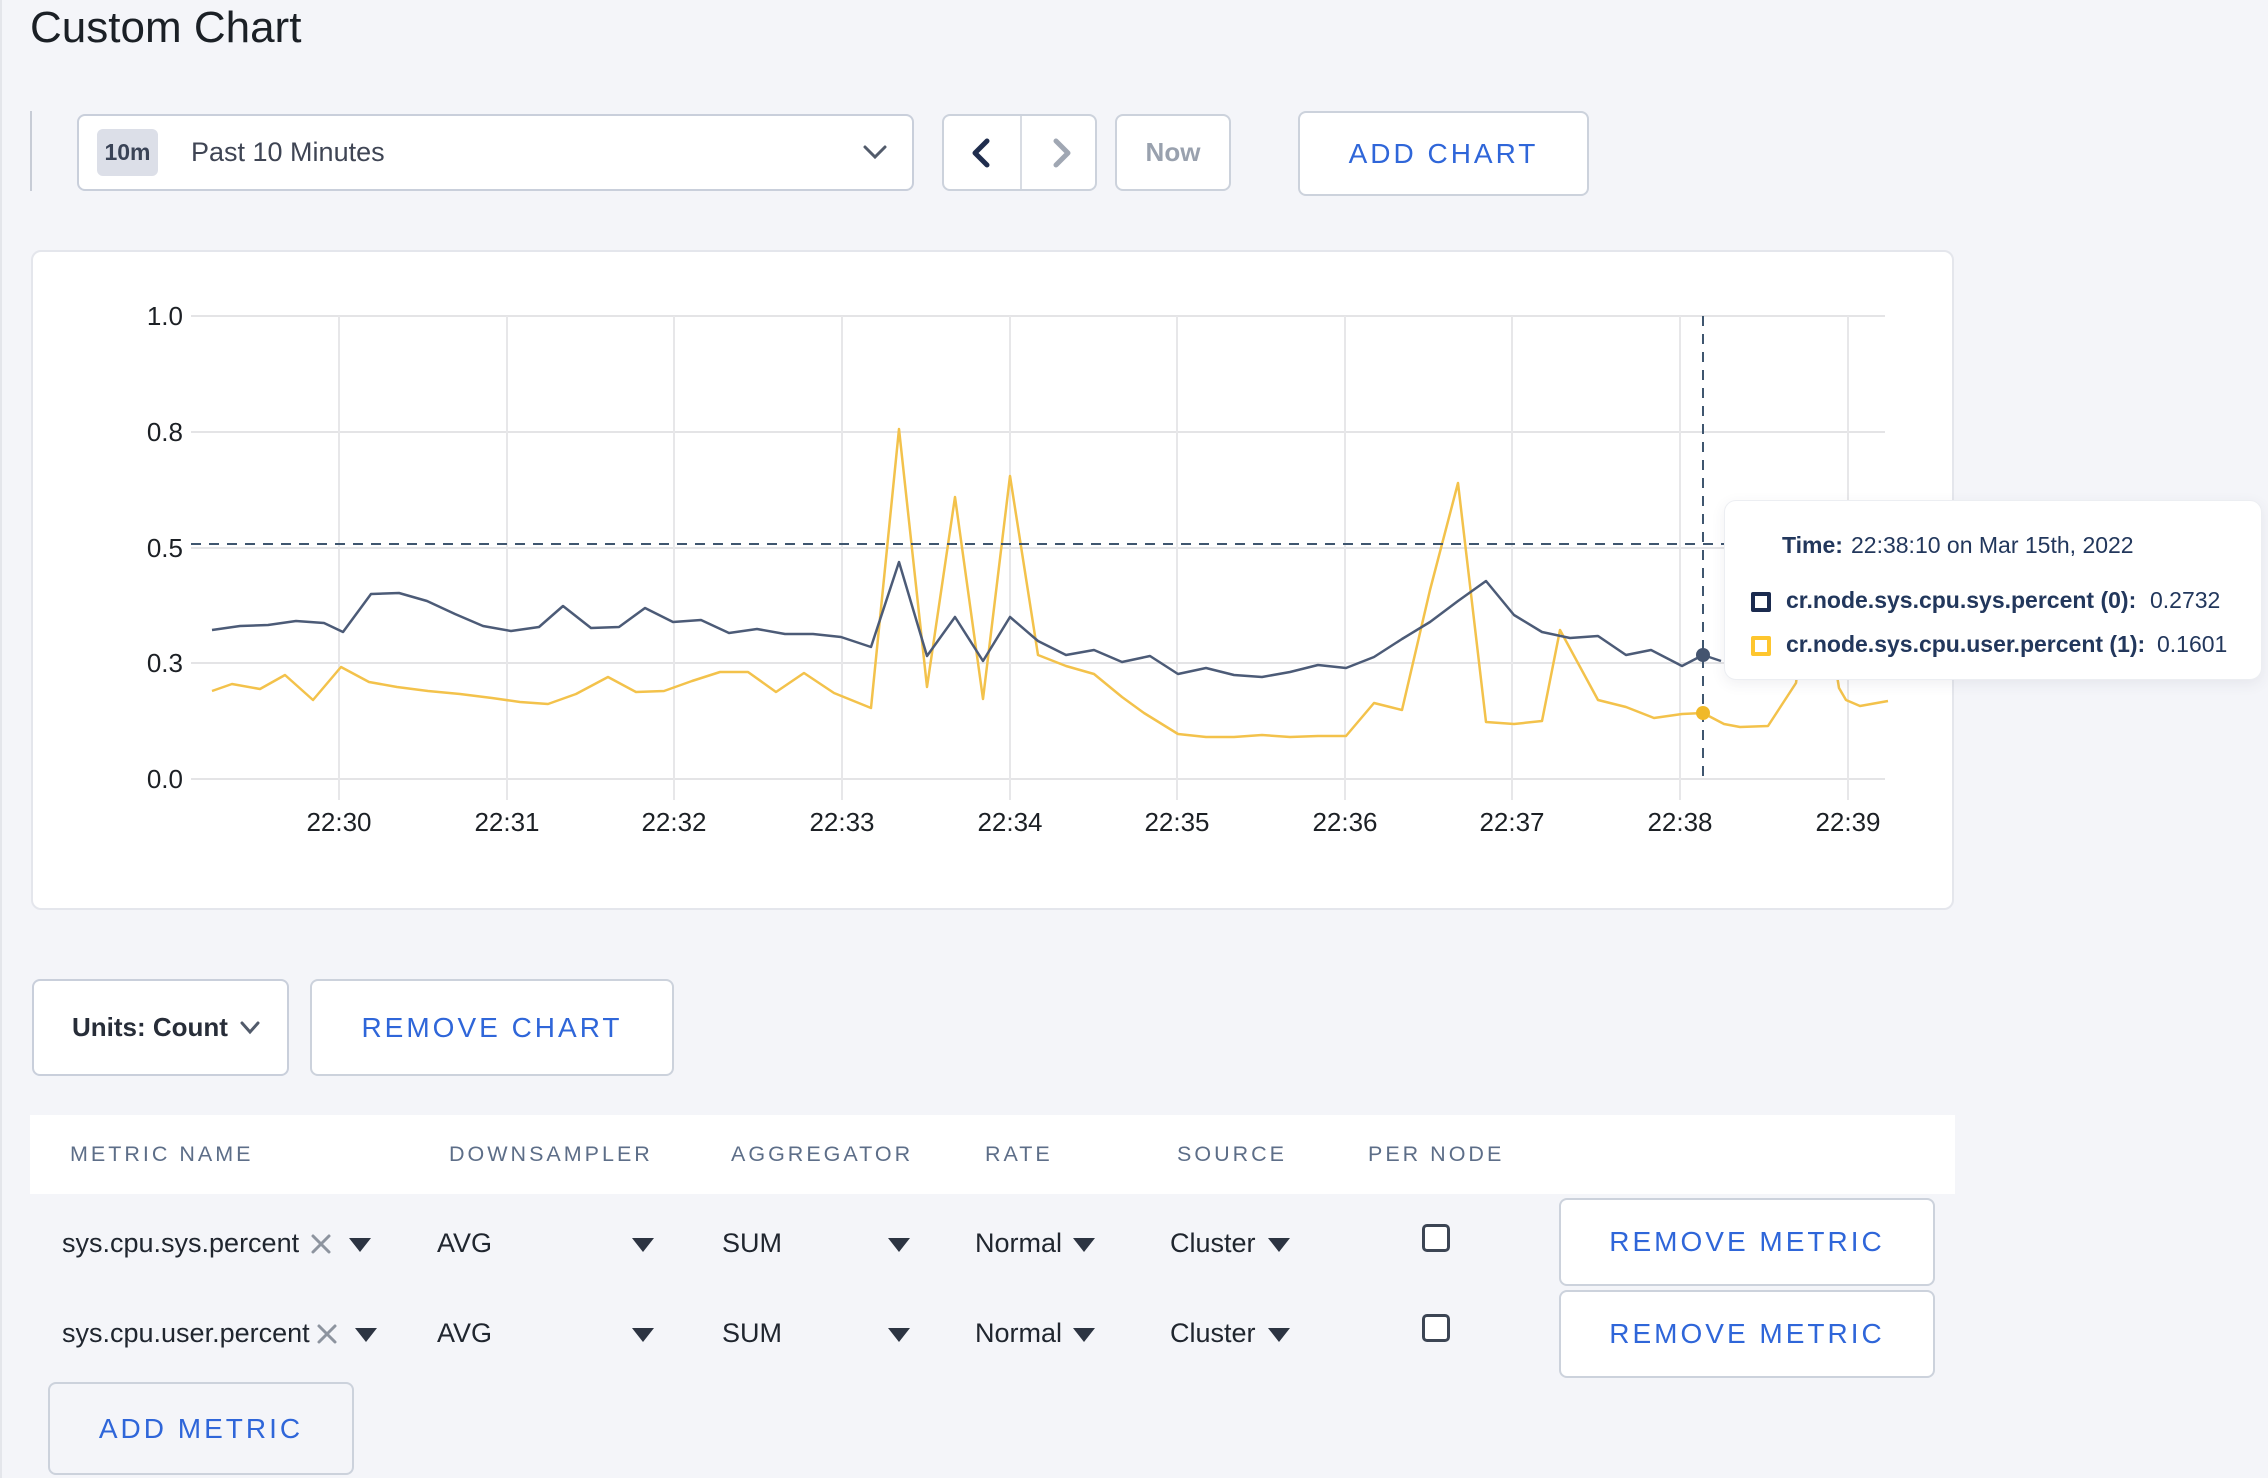 The height and width of the screenshot is (1478, 2268). What do you see at coordinates (165, 663) in the screenshot?
I see `svg-text: 0.3` at bounding box center [165, 663].